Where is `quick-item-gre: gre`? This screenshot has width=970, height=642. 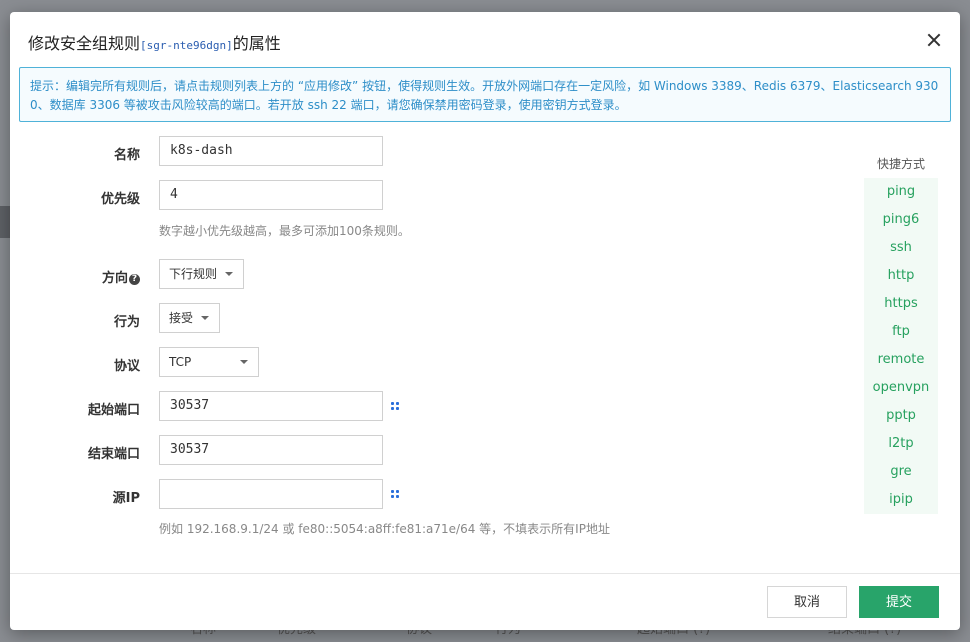 quick-item-gre: gre is located at coordinates (901, 472).